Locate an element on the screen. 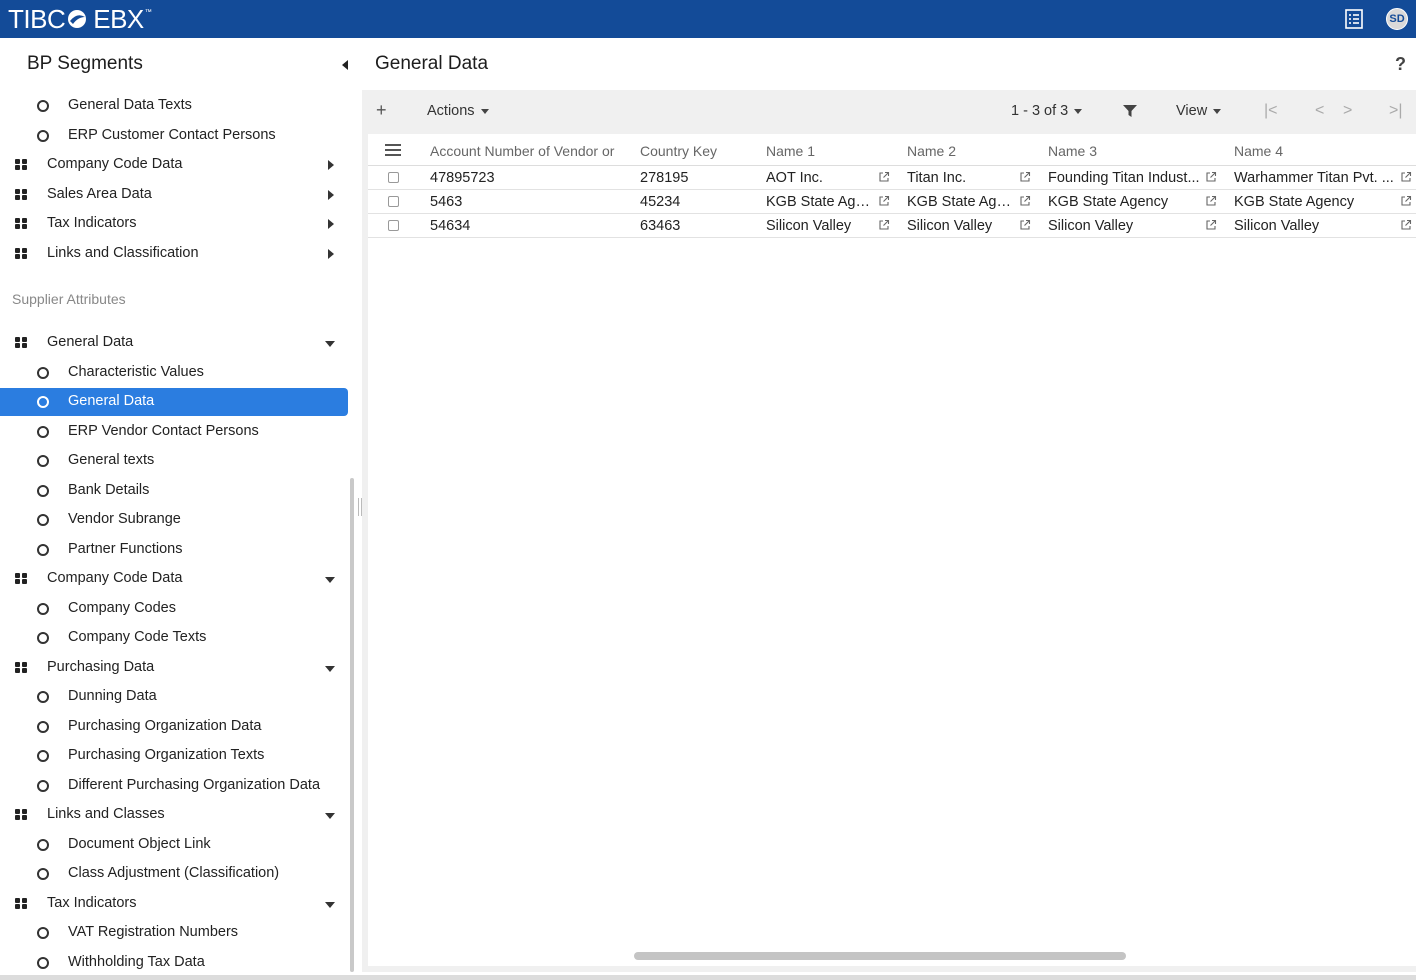 The image size is (1416, 980). sidebar-item-withholding-tax-data: Withholding Tax Data is located at coordinates (174, 963).